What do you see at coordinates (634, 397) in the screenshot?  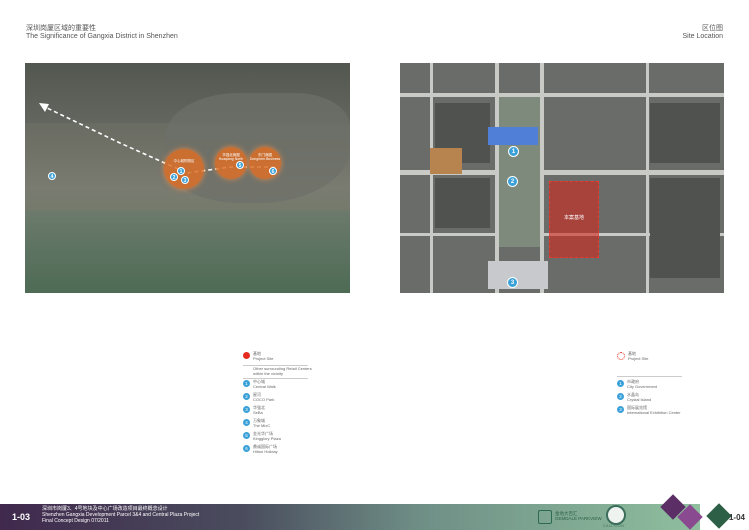 I see `legend-item: 2 水晶岛 Crystal Island` at bounding box center [634, 397].